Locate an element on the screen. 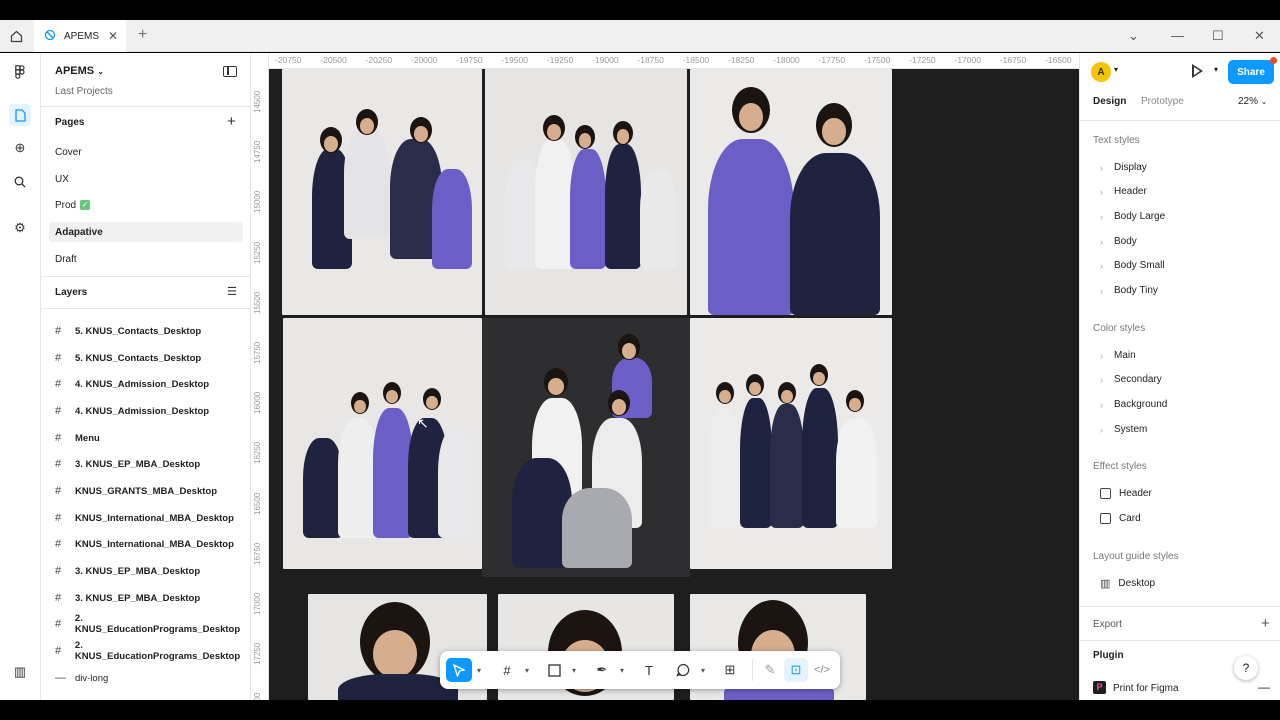 The width and height of the screenshot is (1280, 720). resources-tool-button: ⊞ is located at coordinates (730, 670).